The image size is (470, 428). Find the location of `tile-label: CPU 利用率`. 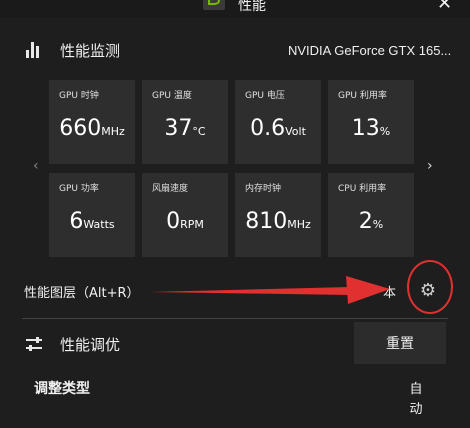

tile-label: CPU 利用率 is located at coordinates (362, 189).